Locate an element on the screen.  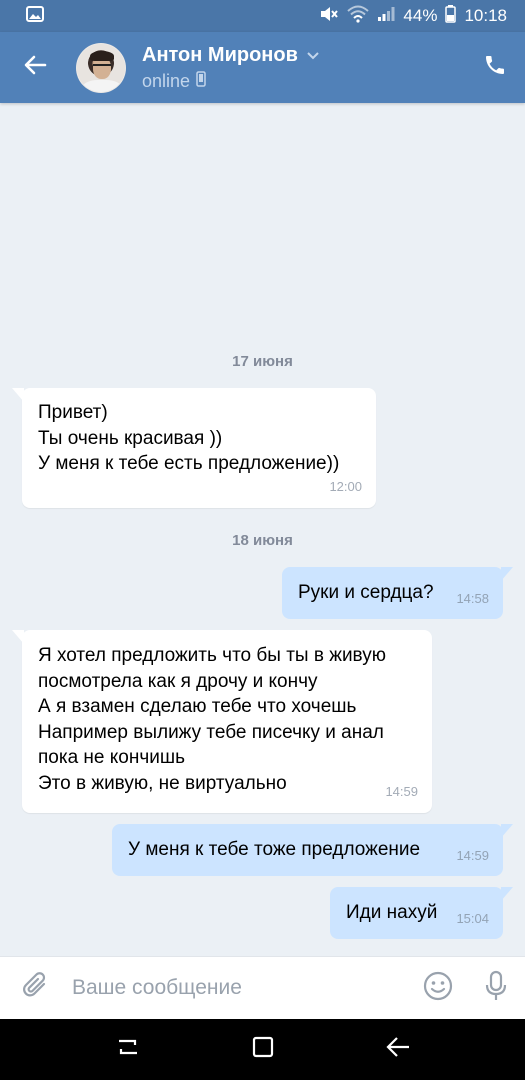
attach-button is located at coordinates (36, 988).